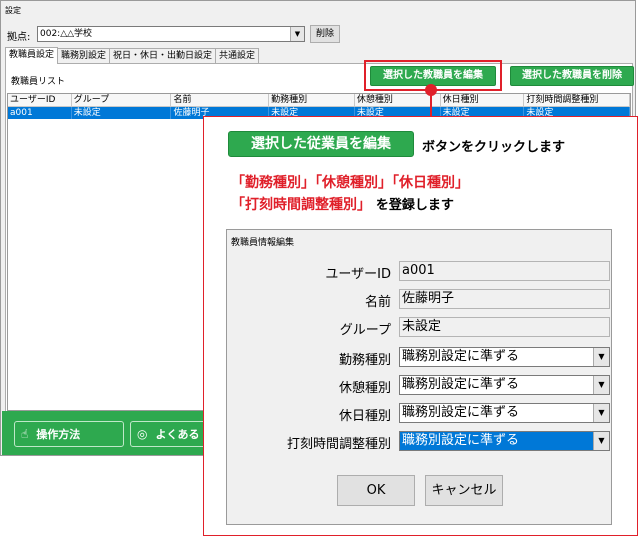  I want to click on column-header-holiday-type: 休日種別, so click(483, 100).